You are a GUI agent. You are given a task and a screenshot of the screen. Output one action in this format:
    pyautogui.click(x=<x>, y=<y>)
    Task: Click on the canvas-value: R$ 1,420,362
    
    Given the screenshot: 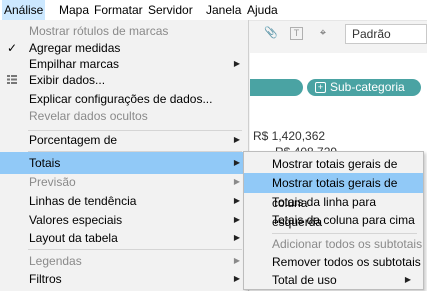 What is the action you would take?
    pyautogui.click(x=289, y=136)
    